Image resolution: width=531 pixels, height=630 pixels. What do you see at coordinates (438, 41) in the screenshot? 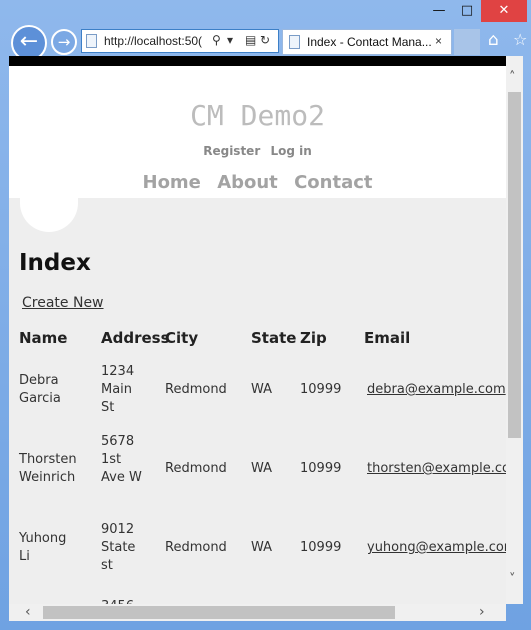
I see `close-tab-icon: ×` at bounding box center [438, 41].